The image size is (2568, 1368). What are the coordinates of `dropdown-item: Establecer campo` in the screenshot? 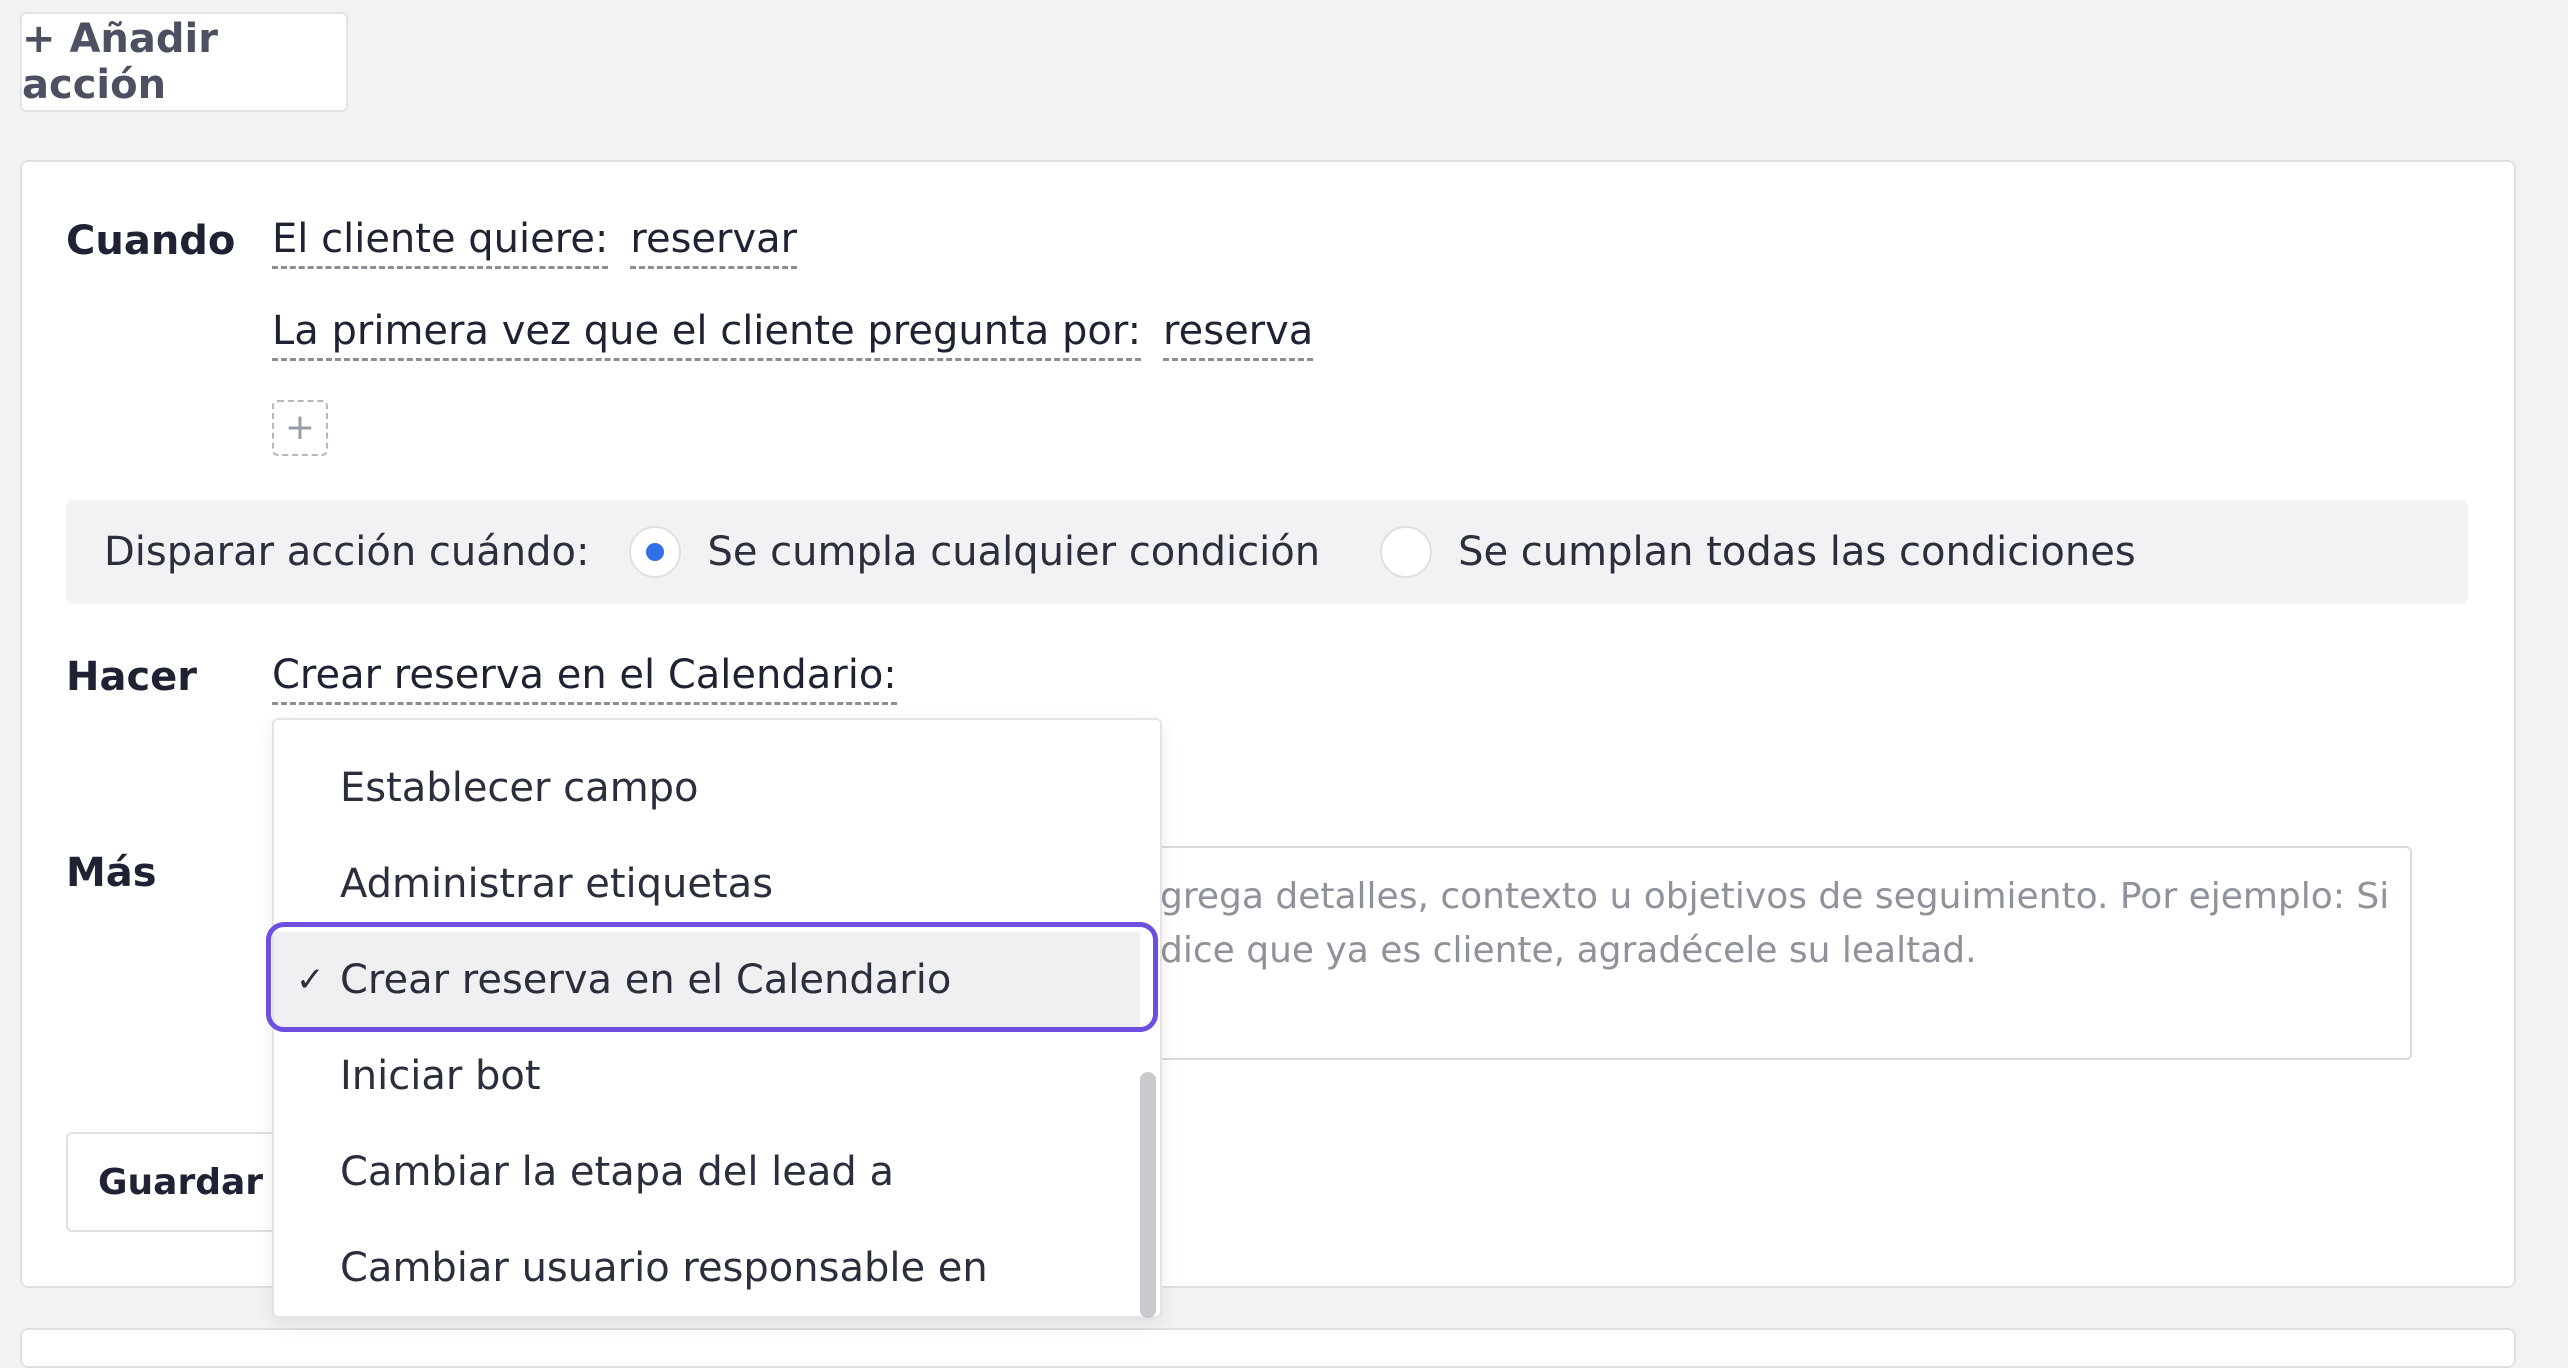 It's located at (707, 788).